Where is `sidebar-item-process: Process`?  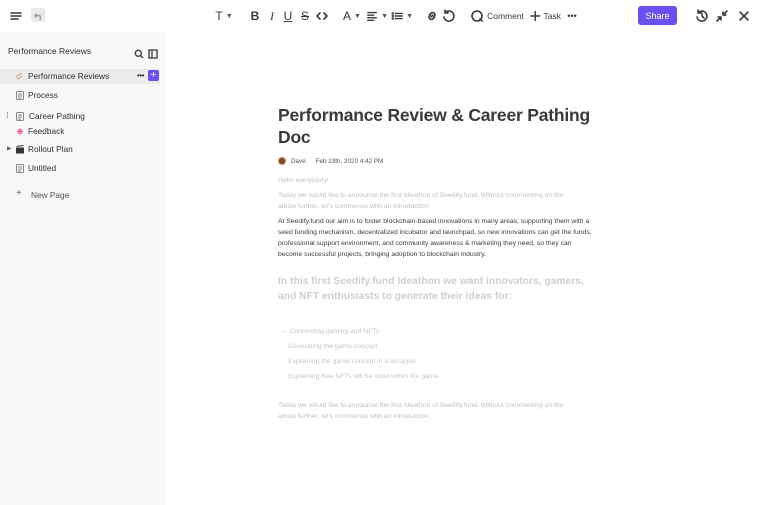
sidebar-item-process: Process is located at coordinates (83, 95).